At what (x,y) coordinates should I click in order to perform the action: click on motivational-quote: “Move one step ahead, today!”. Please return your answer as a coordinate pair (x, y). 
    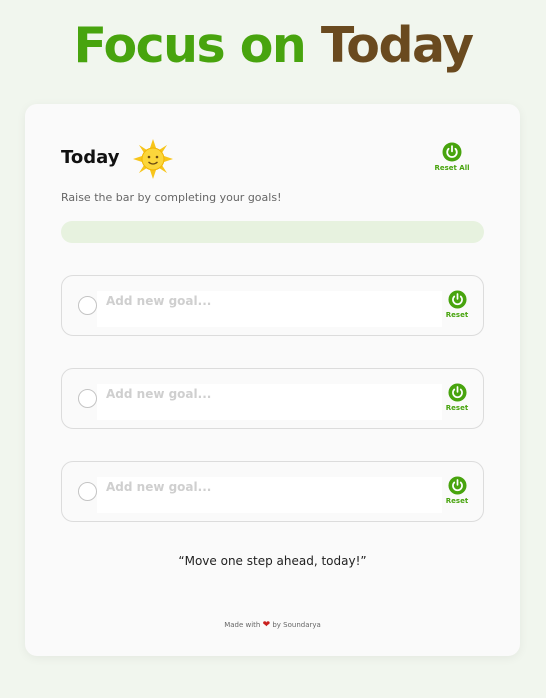
    Looking at the image, I should click on (272, 561).